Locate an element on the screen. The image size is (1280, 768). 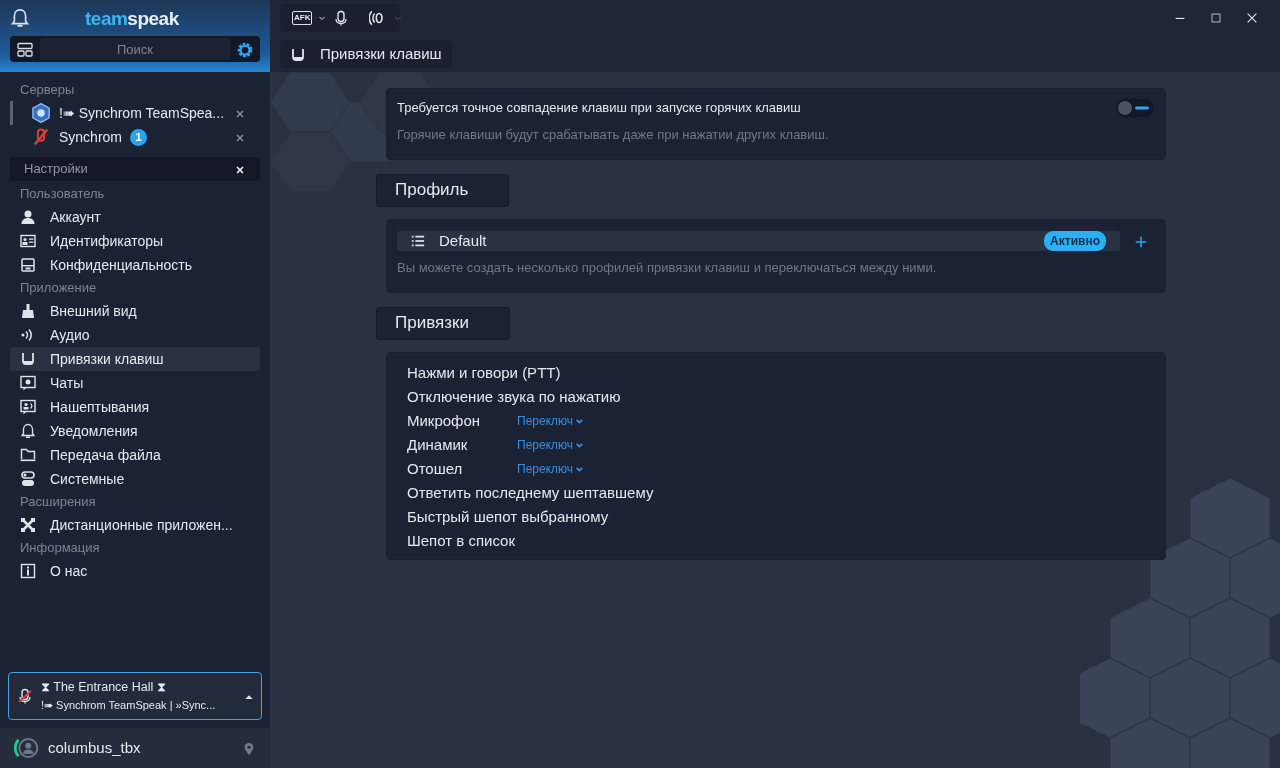
section-heading: Серверы is located at coordinates (47, 90).